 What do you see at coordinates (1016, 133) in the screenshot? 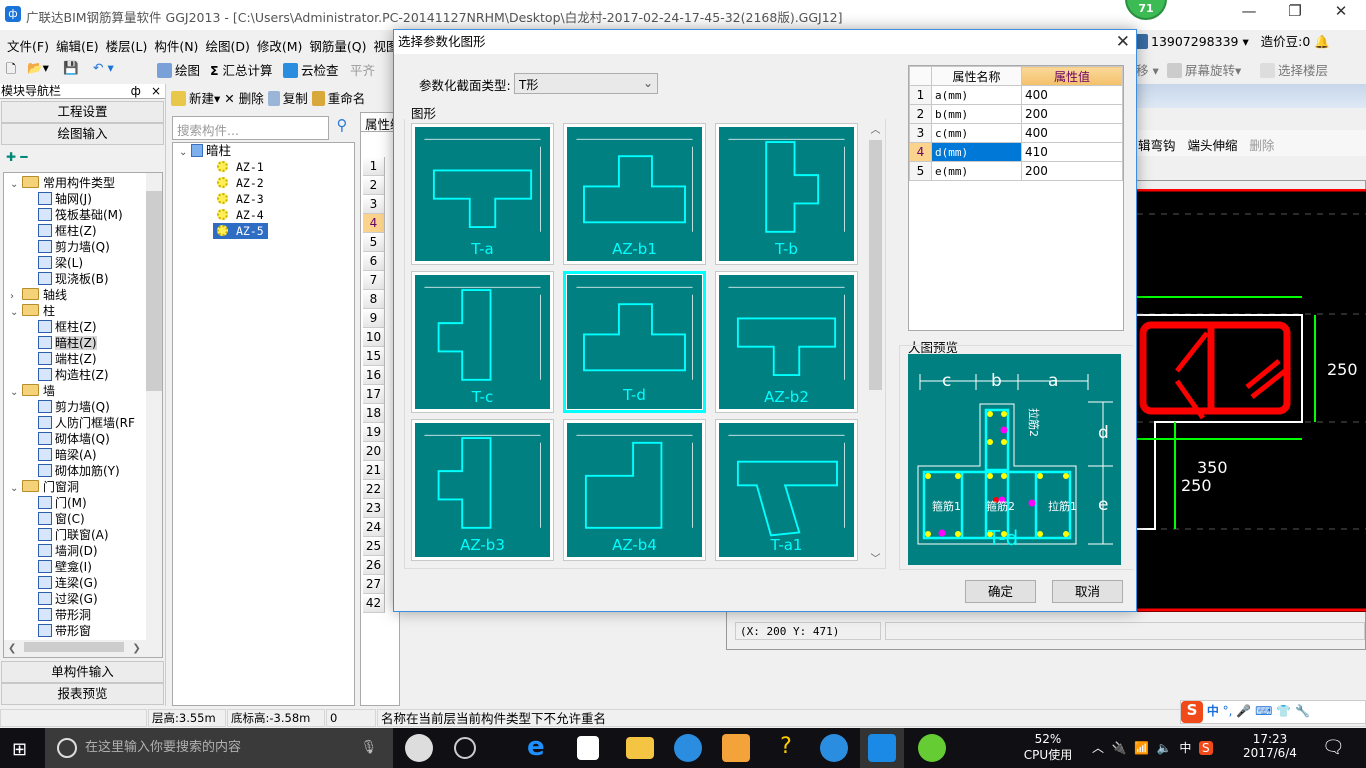
I see `property-row: 3 c(mm) 400` at bounding box center [1016, 133].